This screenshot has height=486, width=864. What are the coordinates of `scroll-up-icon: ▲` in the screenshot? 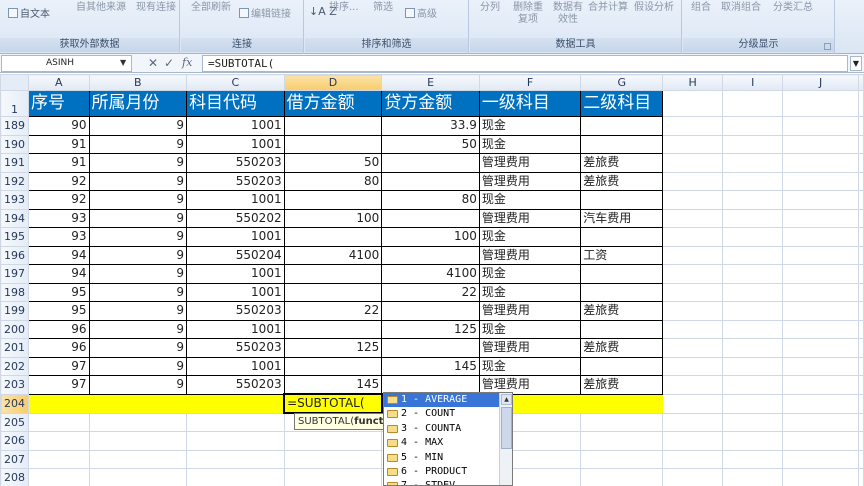 It's located at (506, 399).